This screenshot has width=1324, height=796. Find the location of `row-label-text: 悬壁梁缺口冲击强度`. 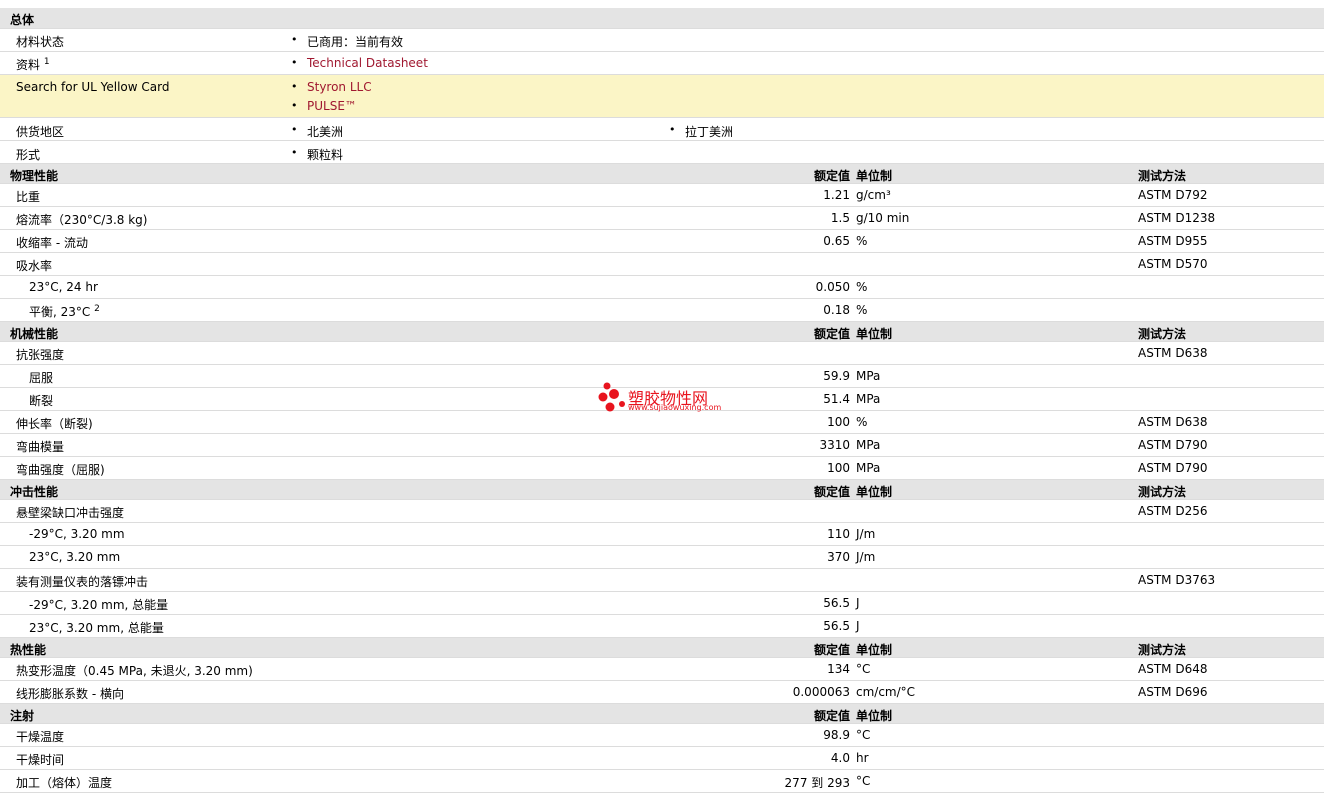

row-label-text: 悬壁梁缺口冲击强度 is located at coordinates (70, 513).